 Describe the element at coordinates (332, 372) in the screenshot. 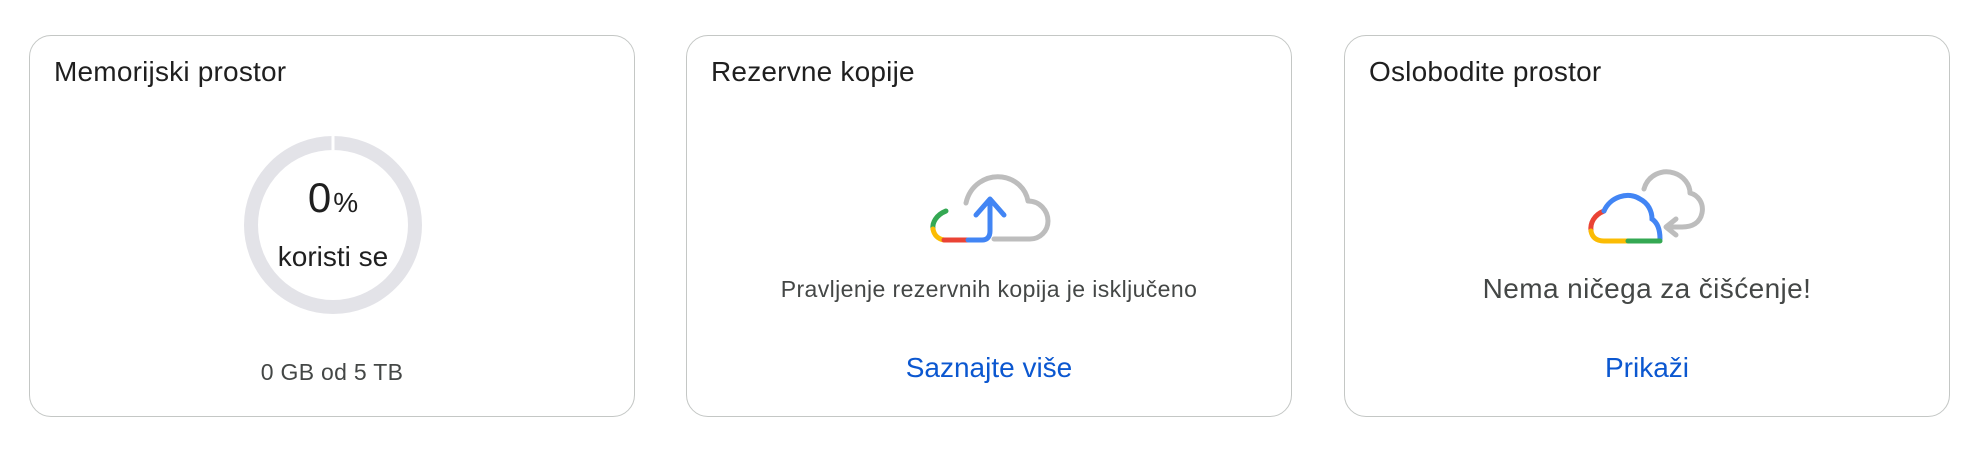

I see `storage-usage-text: 0 GB od 5 TB` at that location.